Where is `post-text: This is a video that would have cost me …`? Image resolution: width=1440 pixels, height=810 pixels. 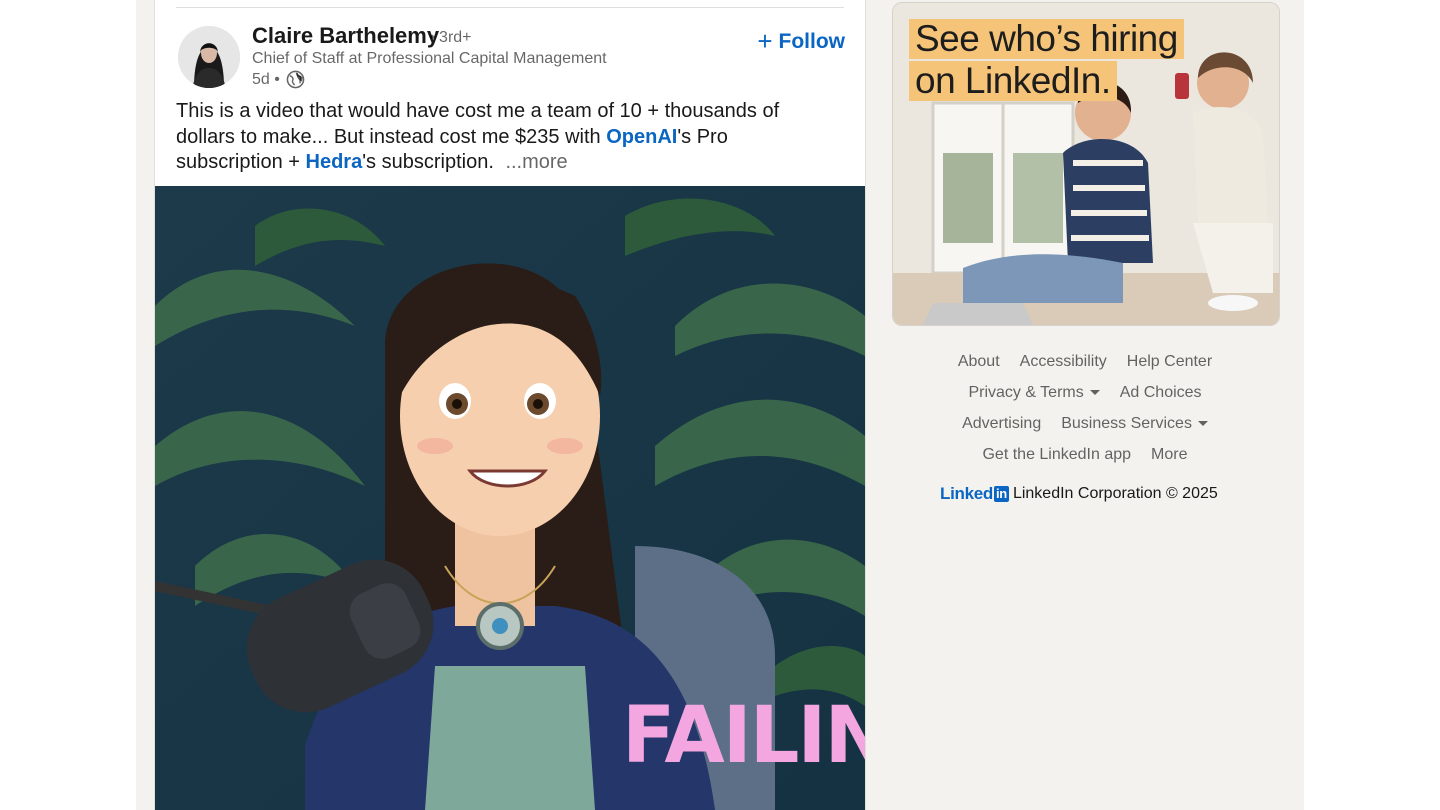 post-text: This is a video that would have cost me … is located at coordinates (506, 137).